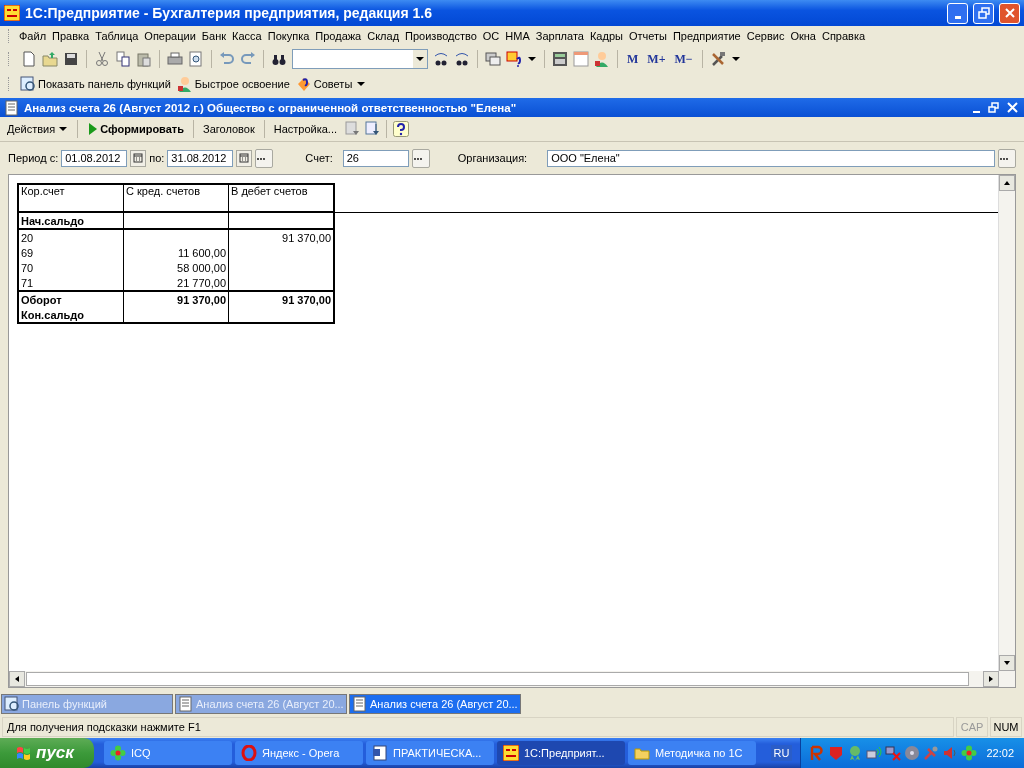 Image resolution: width=1024 pixels, height=768 pixels. Describe the element at coordinates (957, 13) in the screenshot. I see `minimize-button` at that location.